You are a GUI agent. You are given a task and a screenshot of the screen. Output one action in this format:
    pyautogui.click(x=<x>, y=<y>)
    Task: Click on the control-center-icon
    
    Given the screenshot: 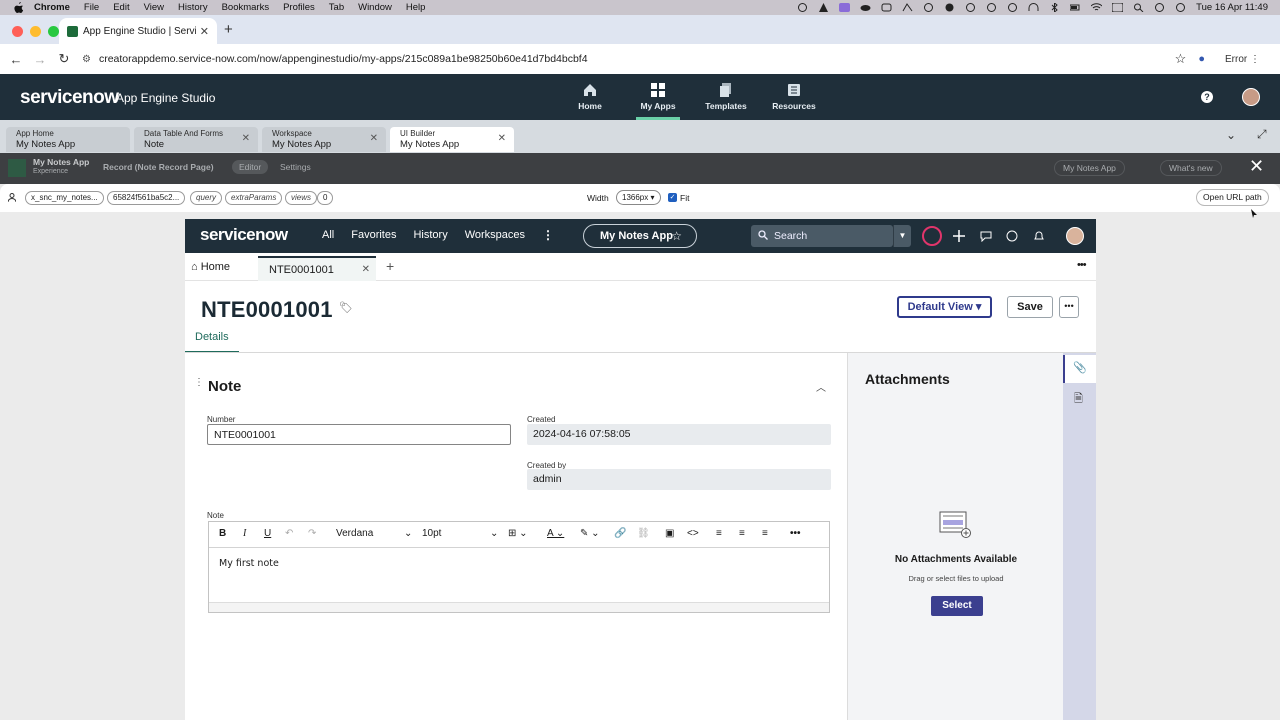 What is the action you would take?
    pyautogui.click(x=1118, y=7)
    